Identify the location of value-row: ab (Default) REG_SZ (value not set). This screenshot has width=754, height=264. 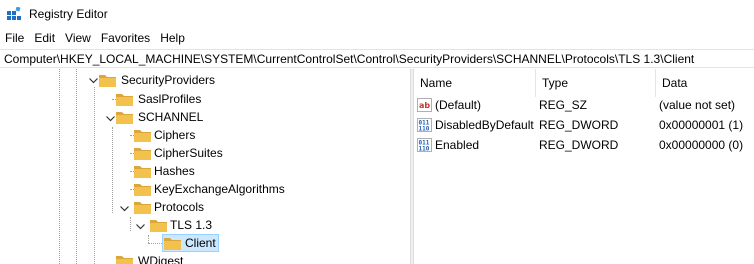
(584, 105).